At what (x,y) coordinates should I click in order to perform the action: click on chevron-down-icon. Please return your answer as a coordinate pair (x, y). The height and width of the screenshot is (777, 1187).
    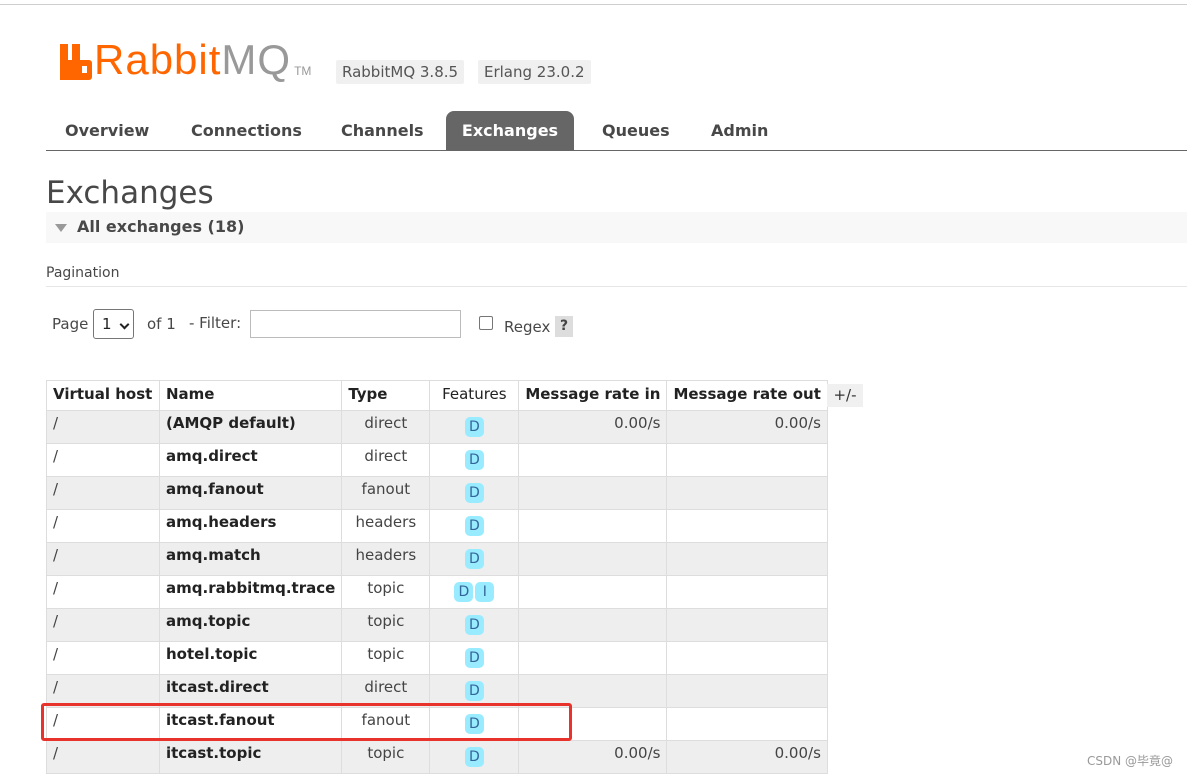
    Looking at the image, I should click on (124, 324).